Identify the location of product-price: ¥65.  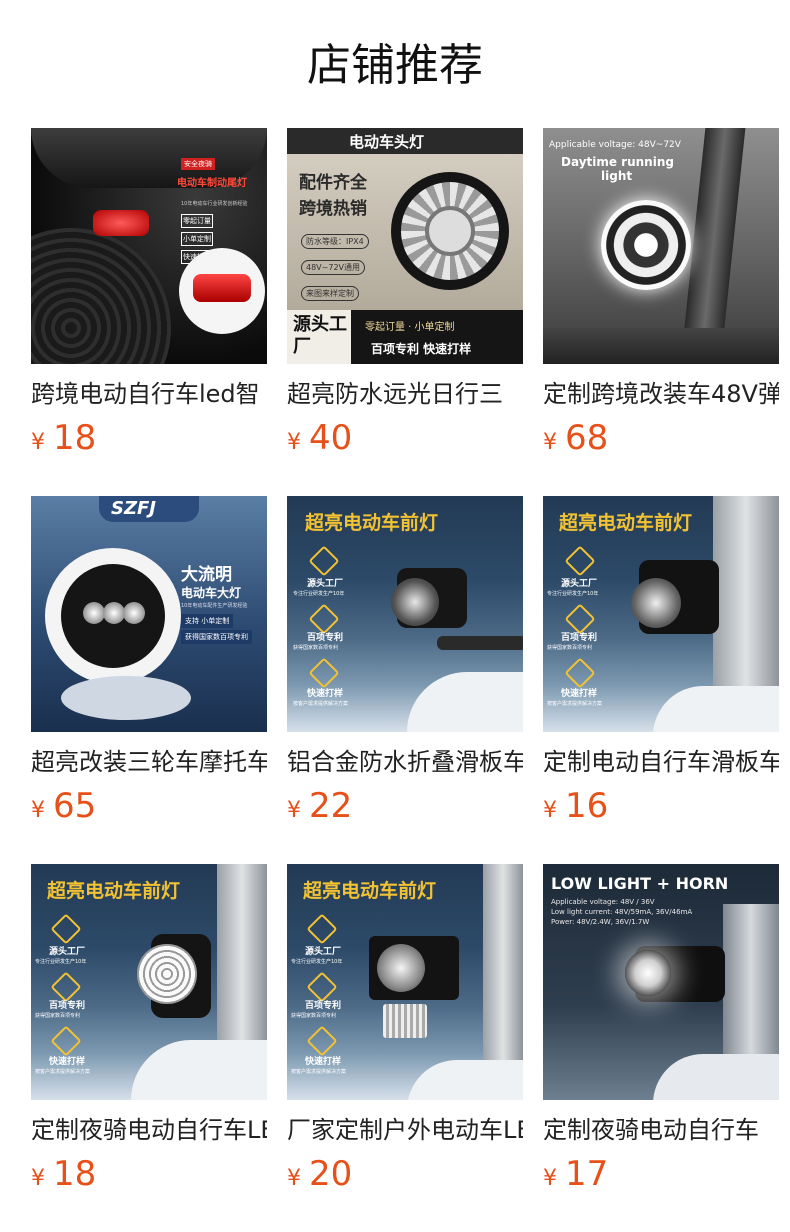
(149, 806).